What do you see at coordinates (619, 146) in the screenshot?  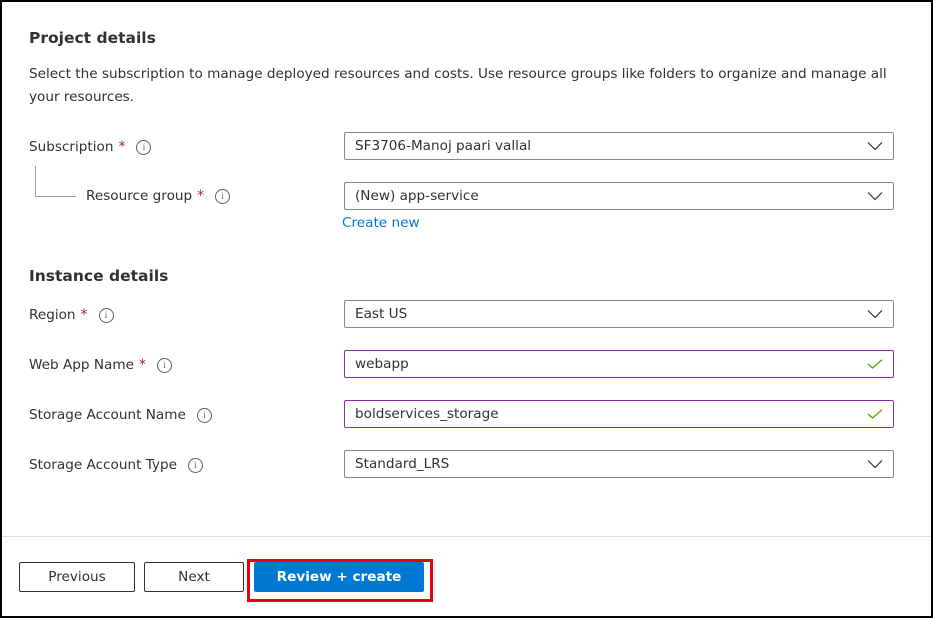 I see `subscription-dropdown: SF3706-Manoj paari vallal` at bounding box center [619, 146].